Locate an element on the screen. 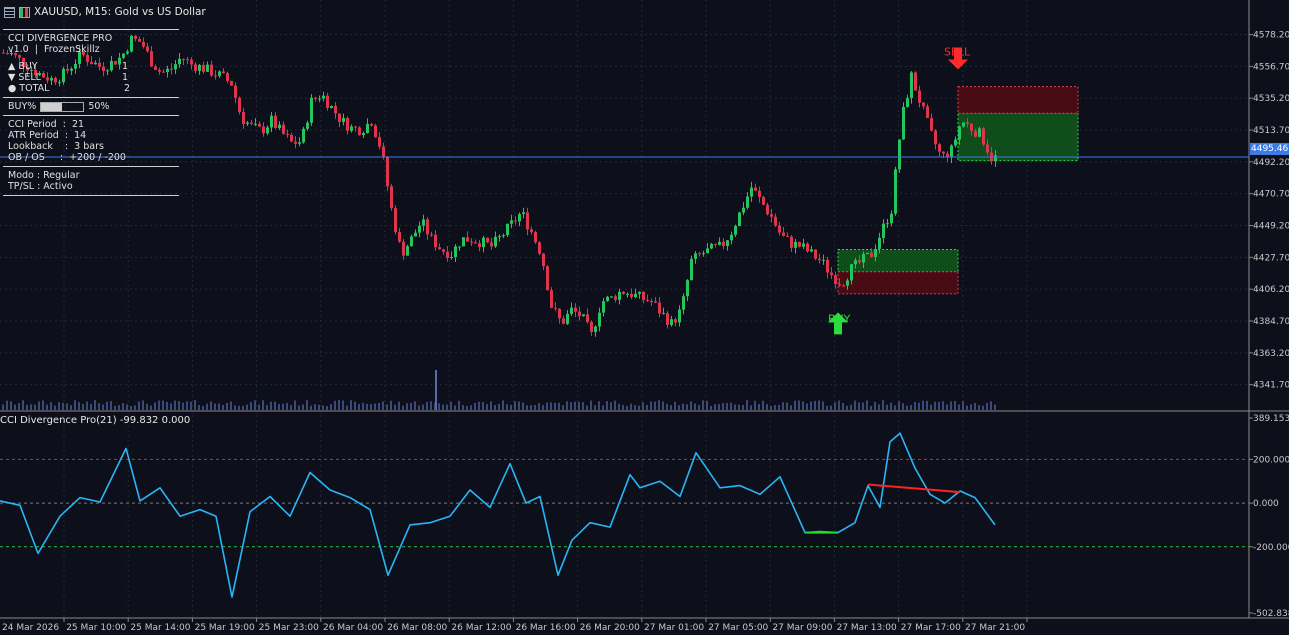 This screenshot has height=635, width=1289. chart-list-icon is located at coordinates (9, 12).